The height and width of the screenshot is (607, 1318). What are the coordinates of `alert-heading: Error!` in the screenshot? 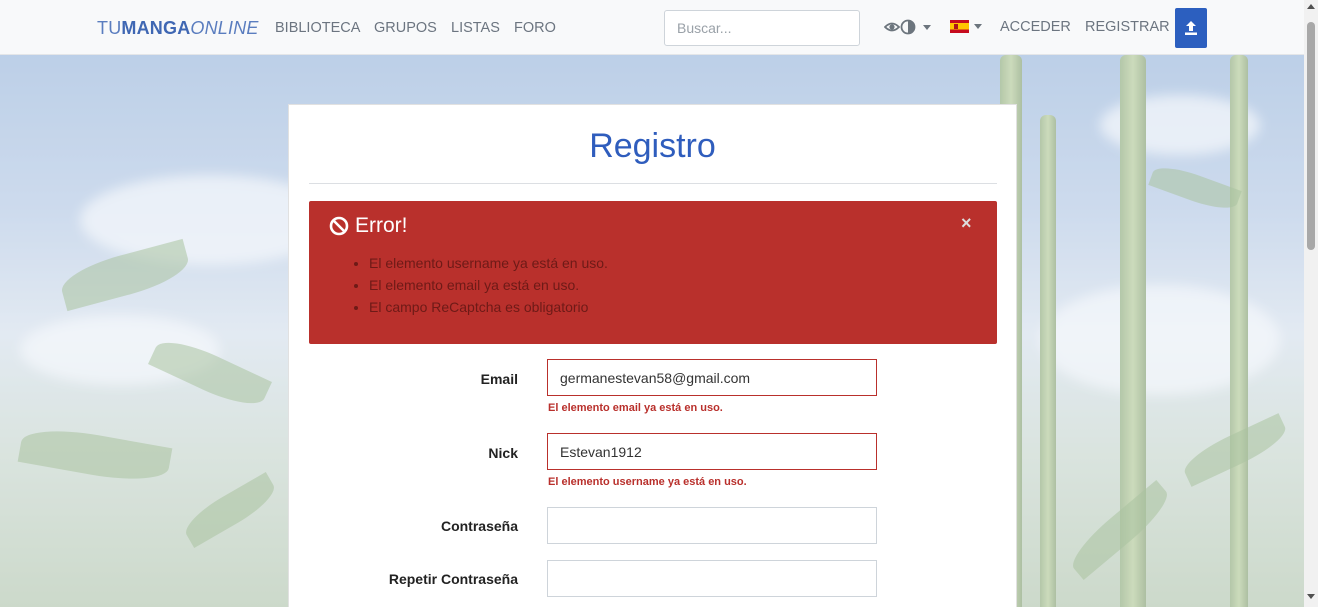 It's located at (368, 226).